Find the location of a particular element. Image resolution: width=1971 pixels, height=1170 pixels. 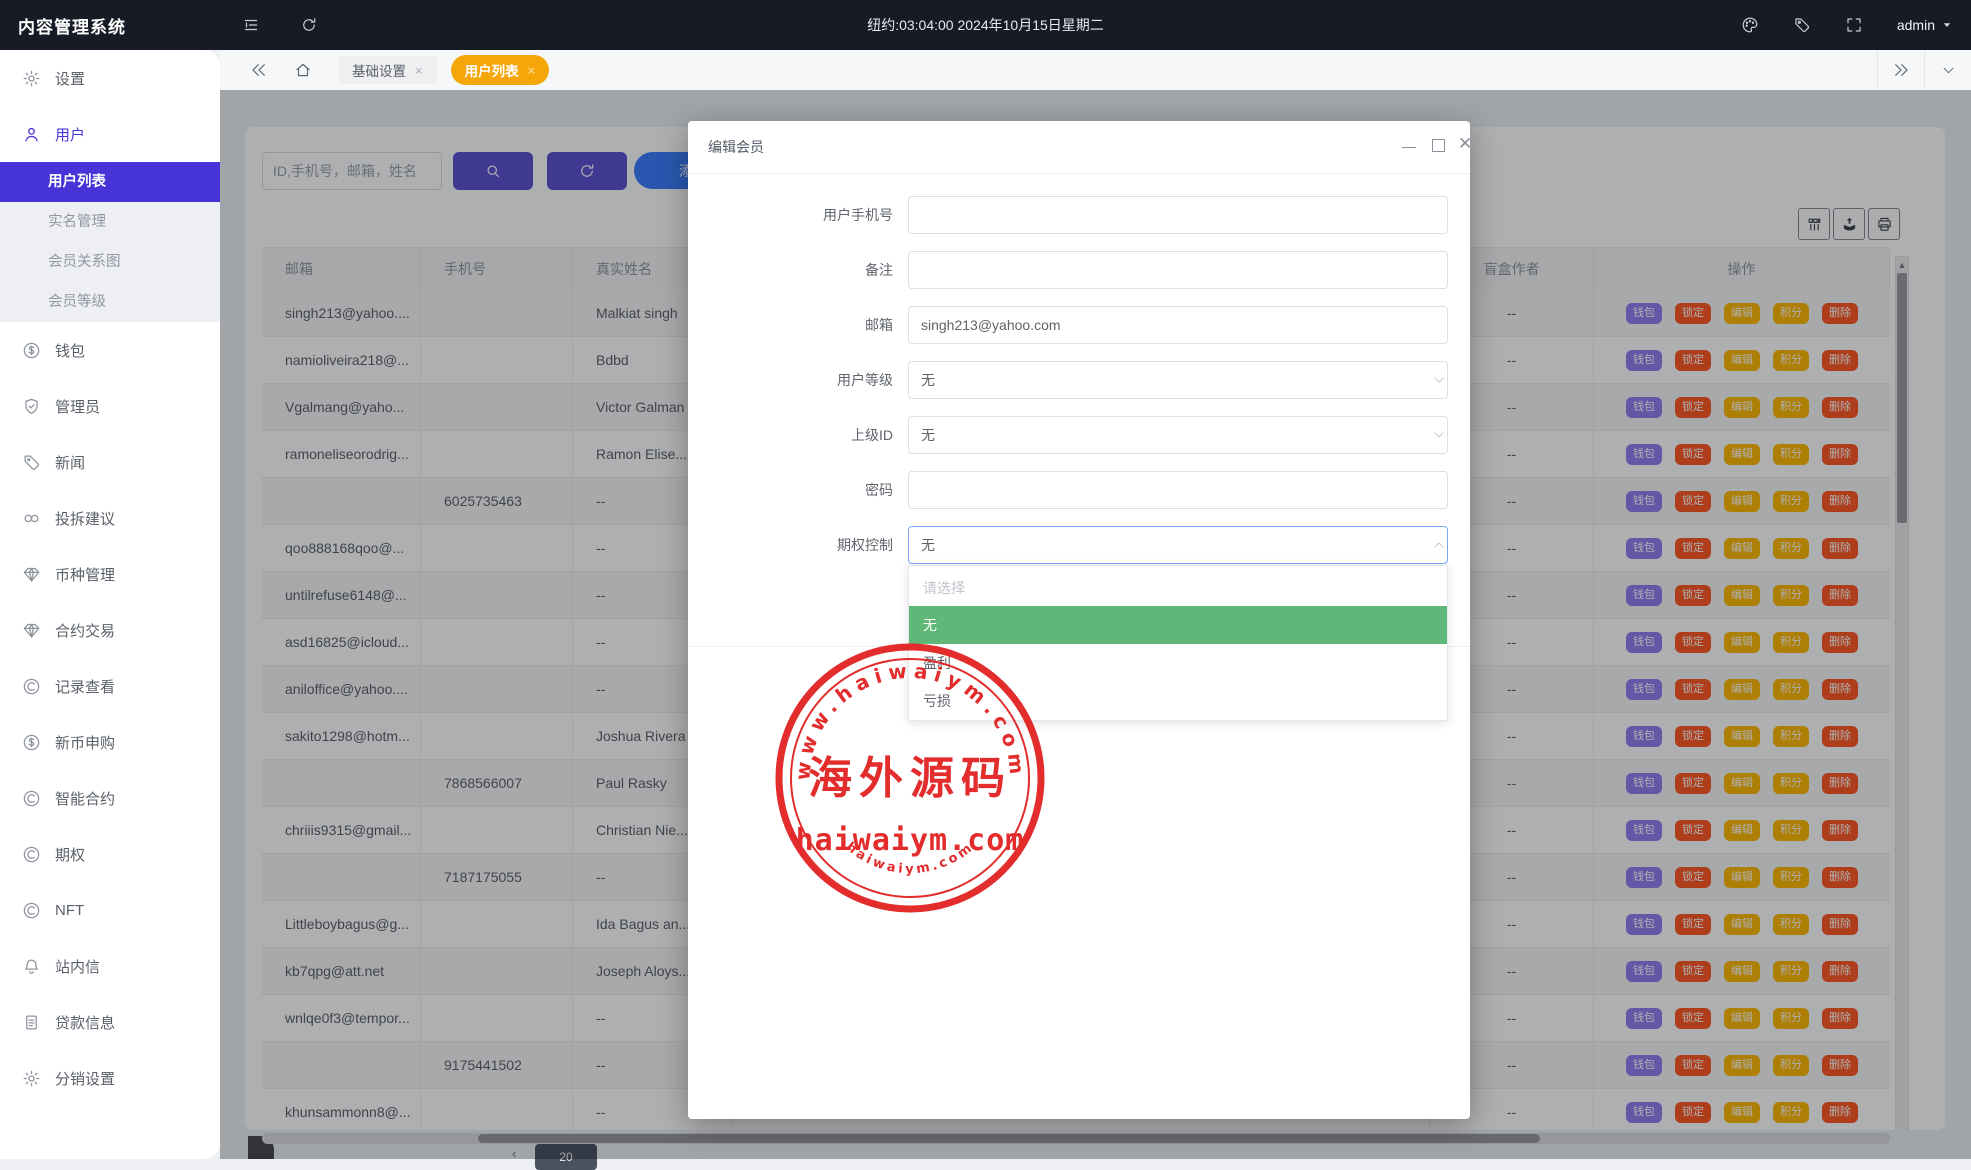

tab-label: 基础设置 is located at coordinates (379, 71).